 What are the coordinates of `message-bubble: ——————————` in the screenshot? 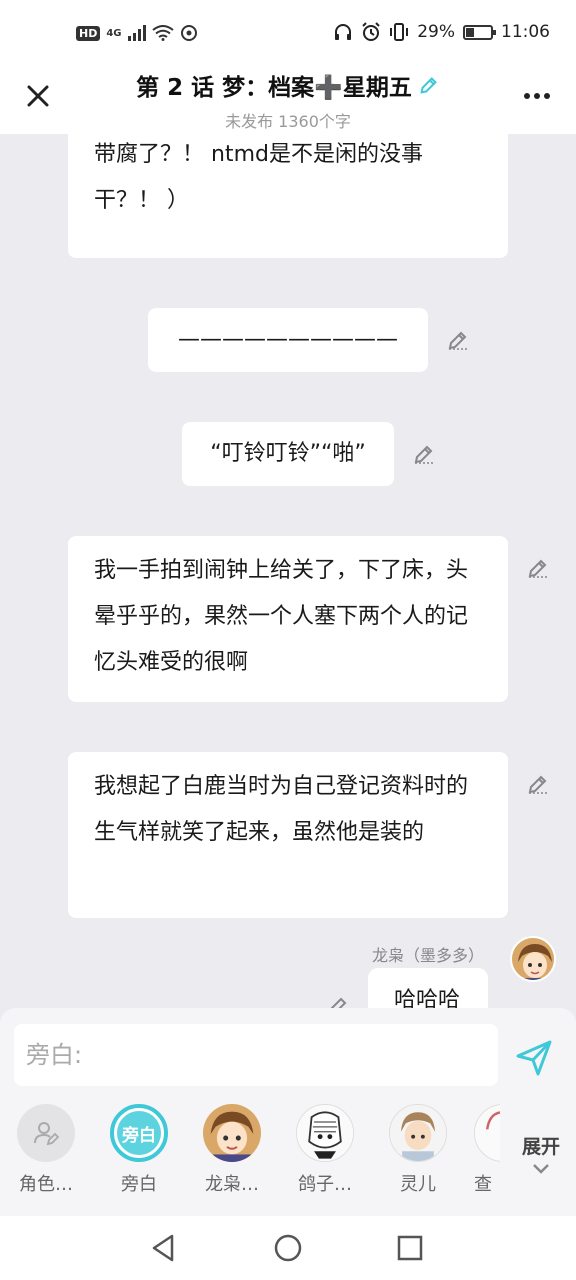 It's located at (288, 340).